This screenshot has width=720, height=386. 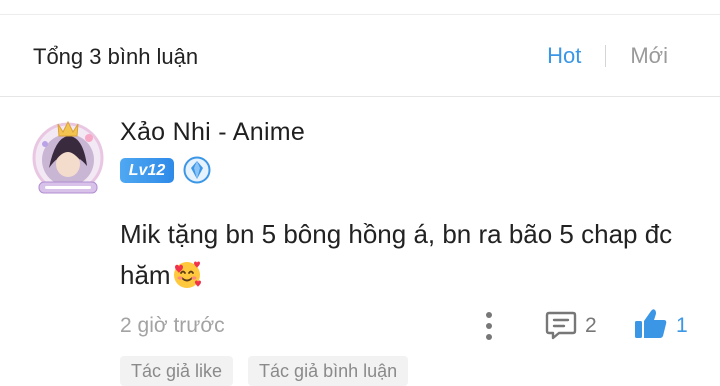 I want to click on smiling-face-with-hearts-icon, so click(x=187, y=274).